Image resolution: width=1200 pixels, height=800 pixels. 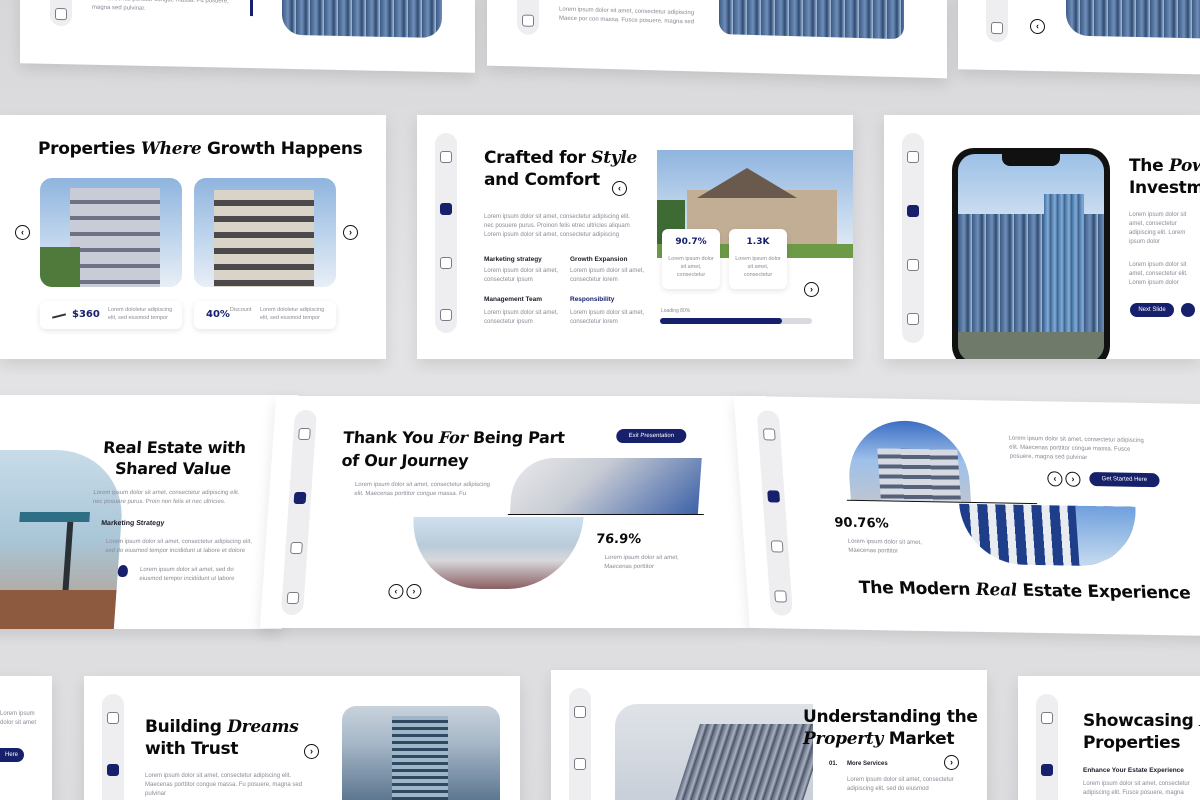 I want to click on subhead: Marketing Strategy, so click(x=132, y=523).